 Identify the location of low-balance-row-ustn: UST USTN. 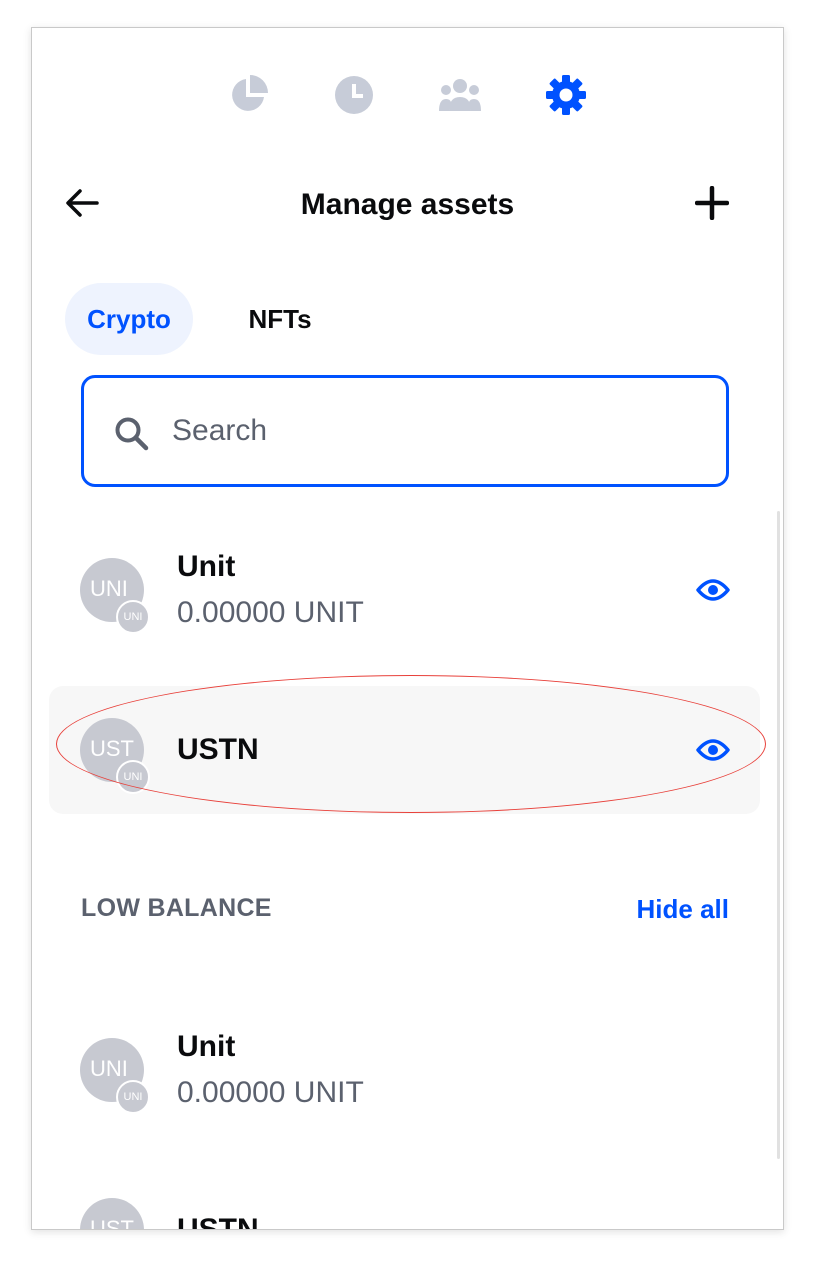
(404, 1198).